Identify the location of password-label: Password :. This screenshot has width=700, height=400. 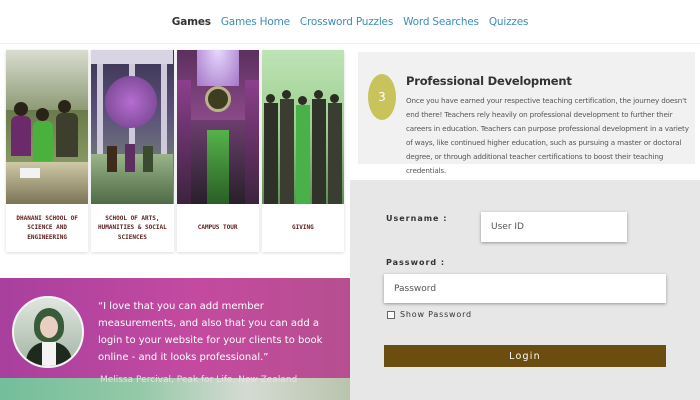
(416, 262).